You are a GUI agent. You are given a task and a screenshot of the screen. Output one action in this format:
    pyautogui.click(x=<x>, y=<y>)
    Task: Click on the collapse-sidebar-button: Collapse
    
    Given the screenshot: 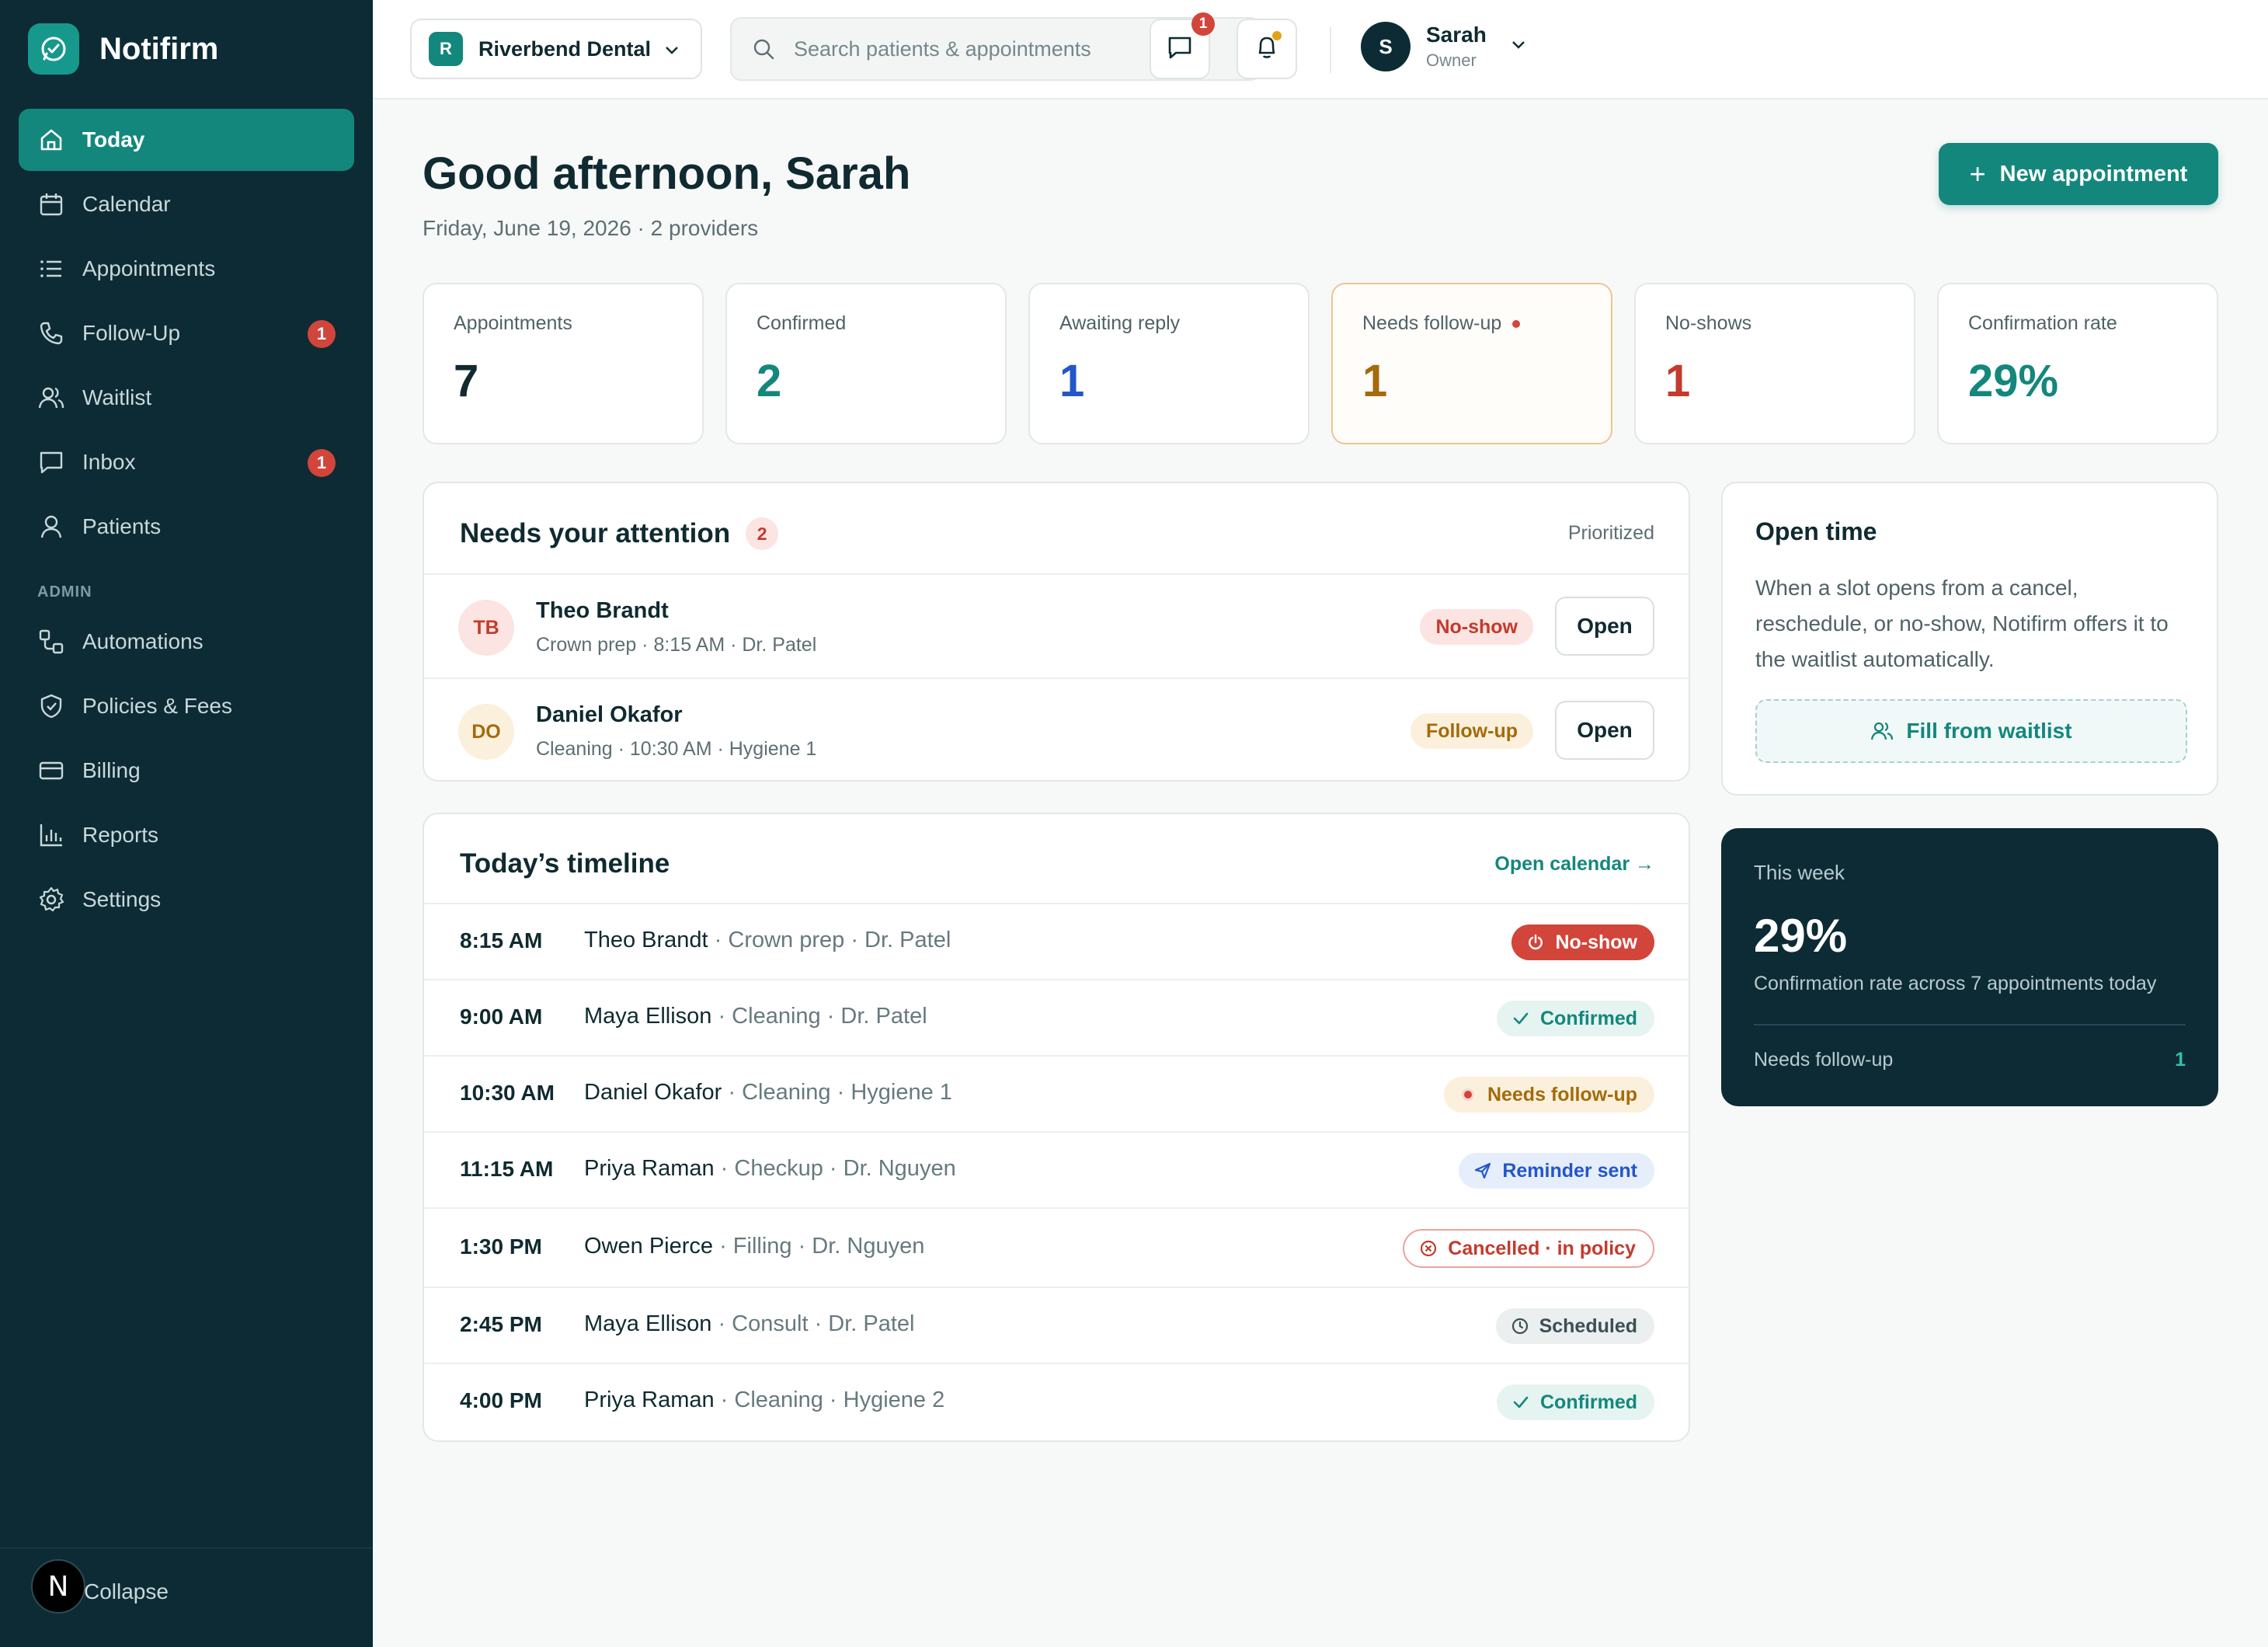 What is the action you would take?
    pyautogui.click(x=126, y=1591)
    